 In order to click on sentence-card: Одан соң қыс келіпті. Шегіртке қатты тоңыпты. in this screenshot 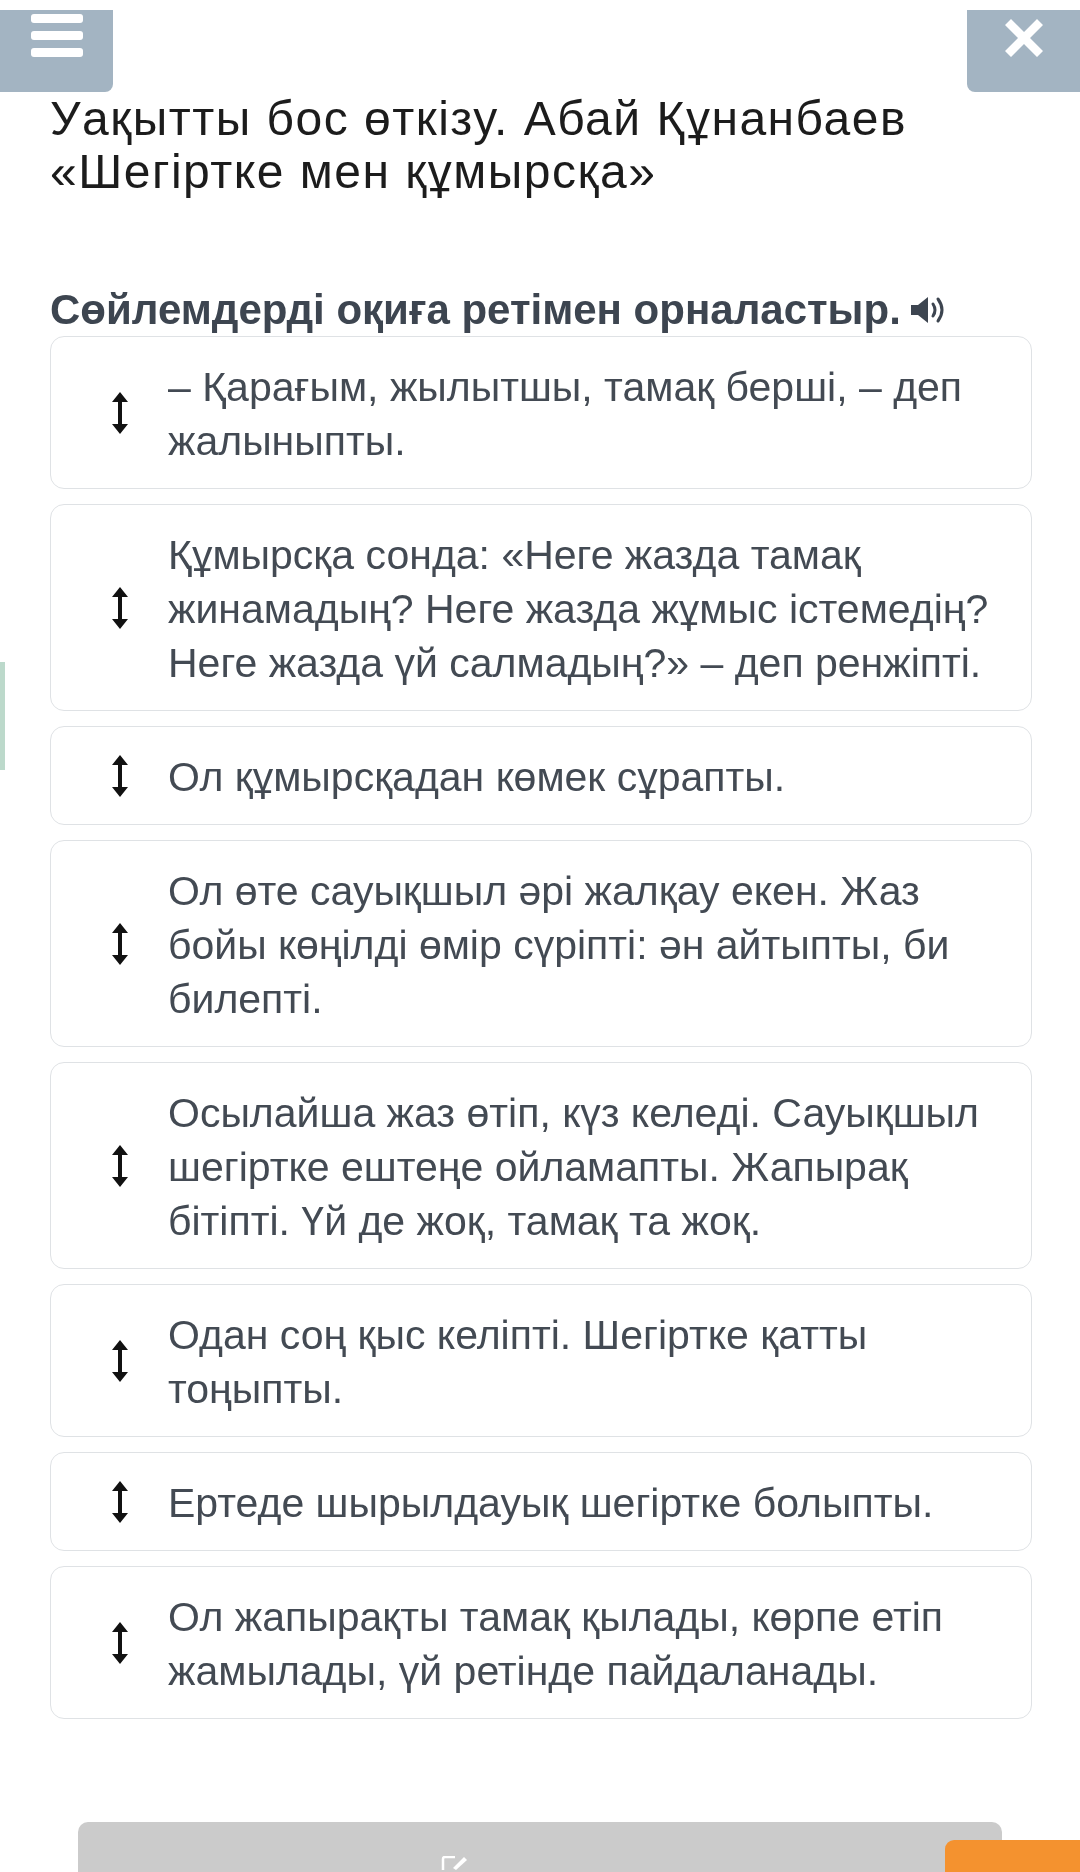, I will do `click(541, 1360)`.